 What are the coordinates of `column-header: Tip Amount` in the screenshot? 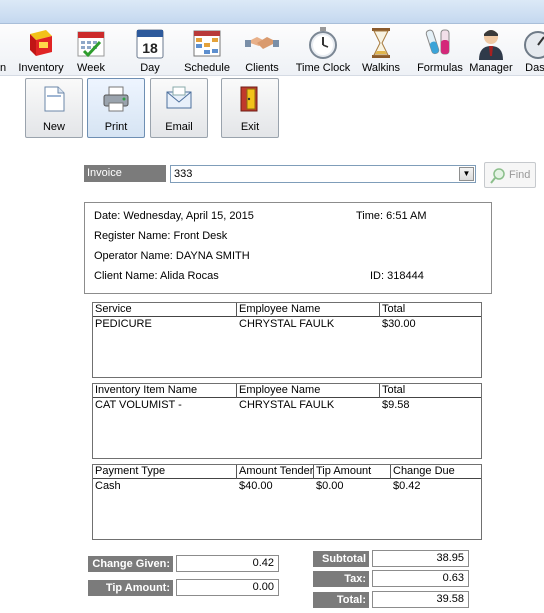 It's located at (352, 472).